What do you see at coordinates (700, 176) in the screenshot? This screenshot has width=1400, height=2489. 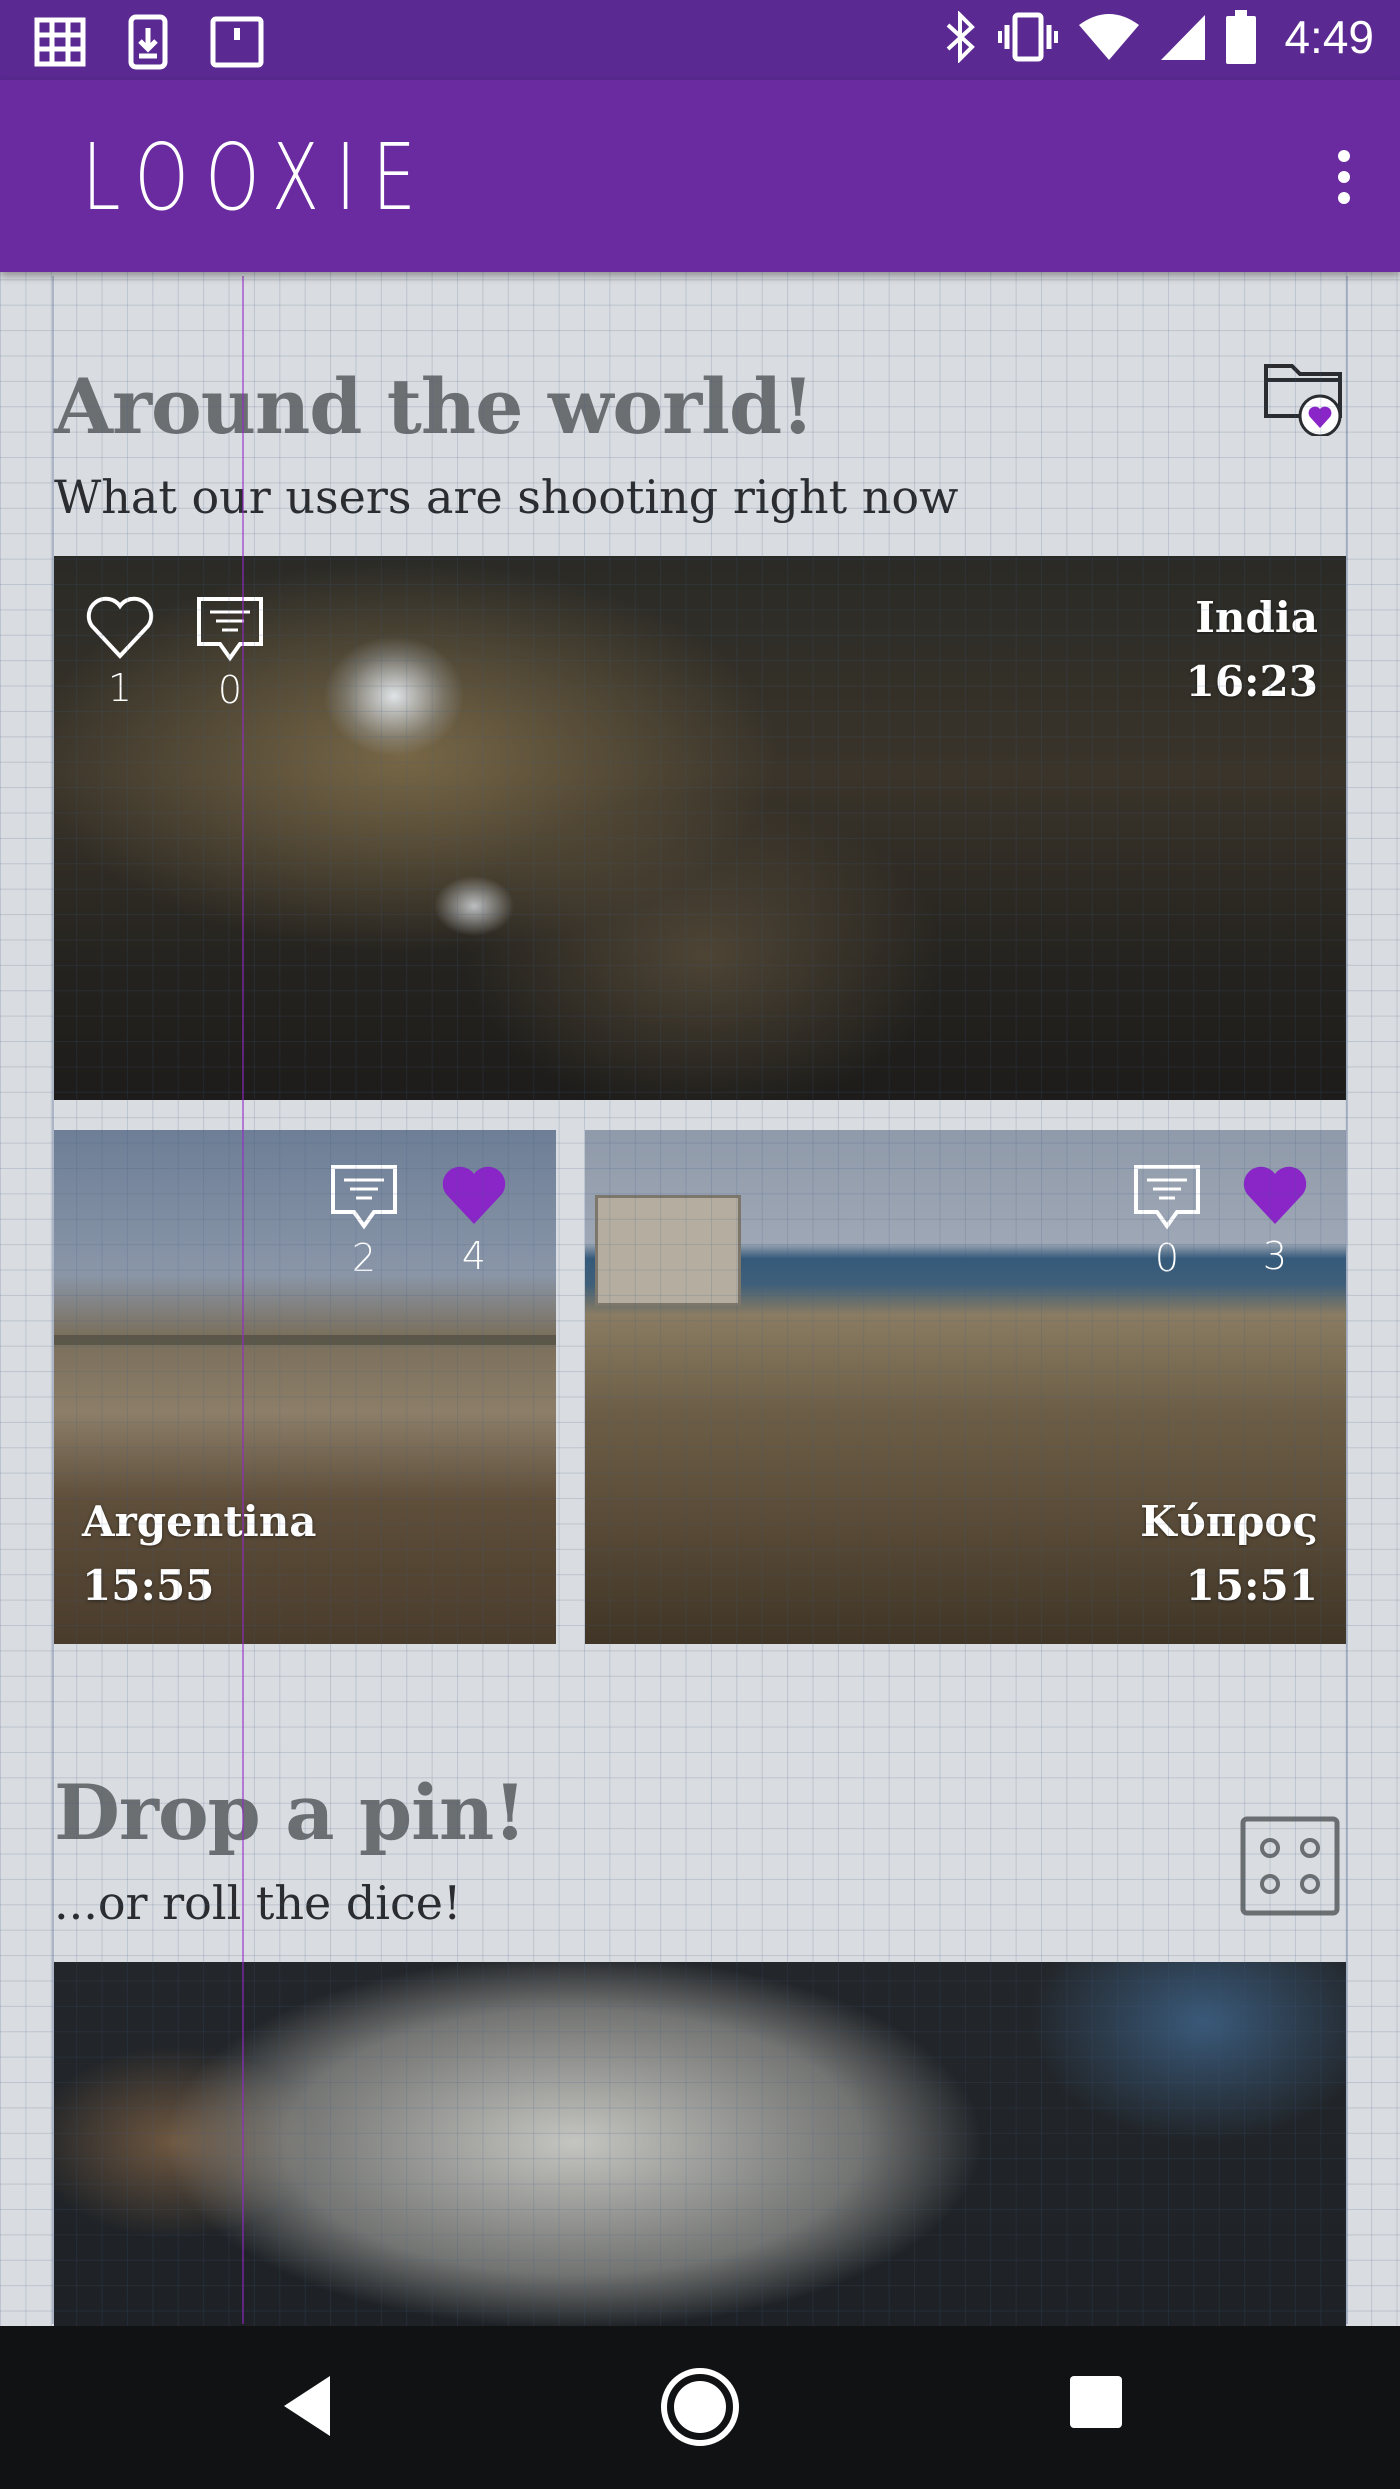 I see `app-bar: LOOXIE` at bounding box center [700, 176].